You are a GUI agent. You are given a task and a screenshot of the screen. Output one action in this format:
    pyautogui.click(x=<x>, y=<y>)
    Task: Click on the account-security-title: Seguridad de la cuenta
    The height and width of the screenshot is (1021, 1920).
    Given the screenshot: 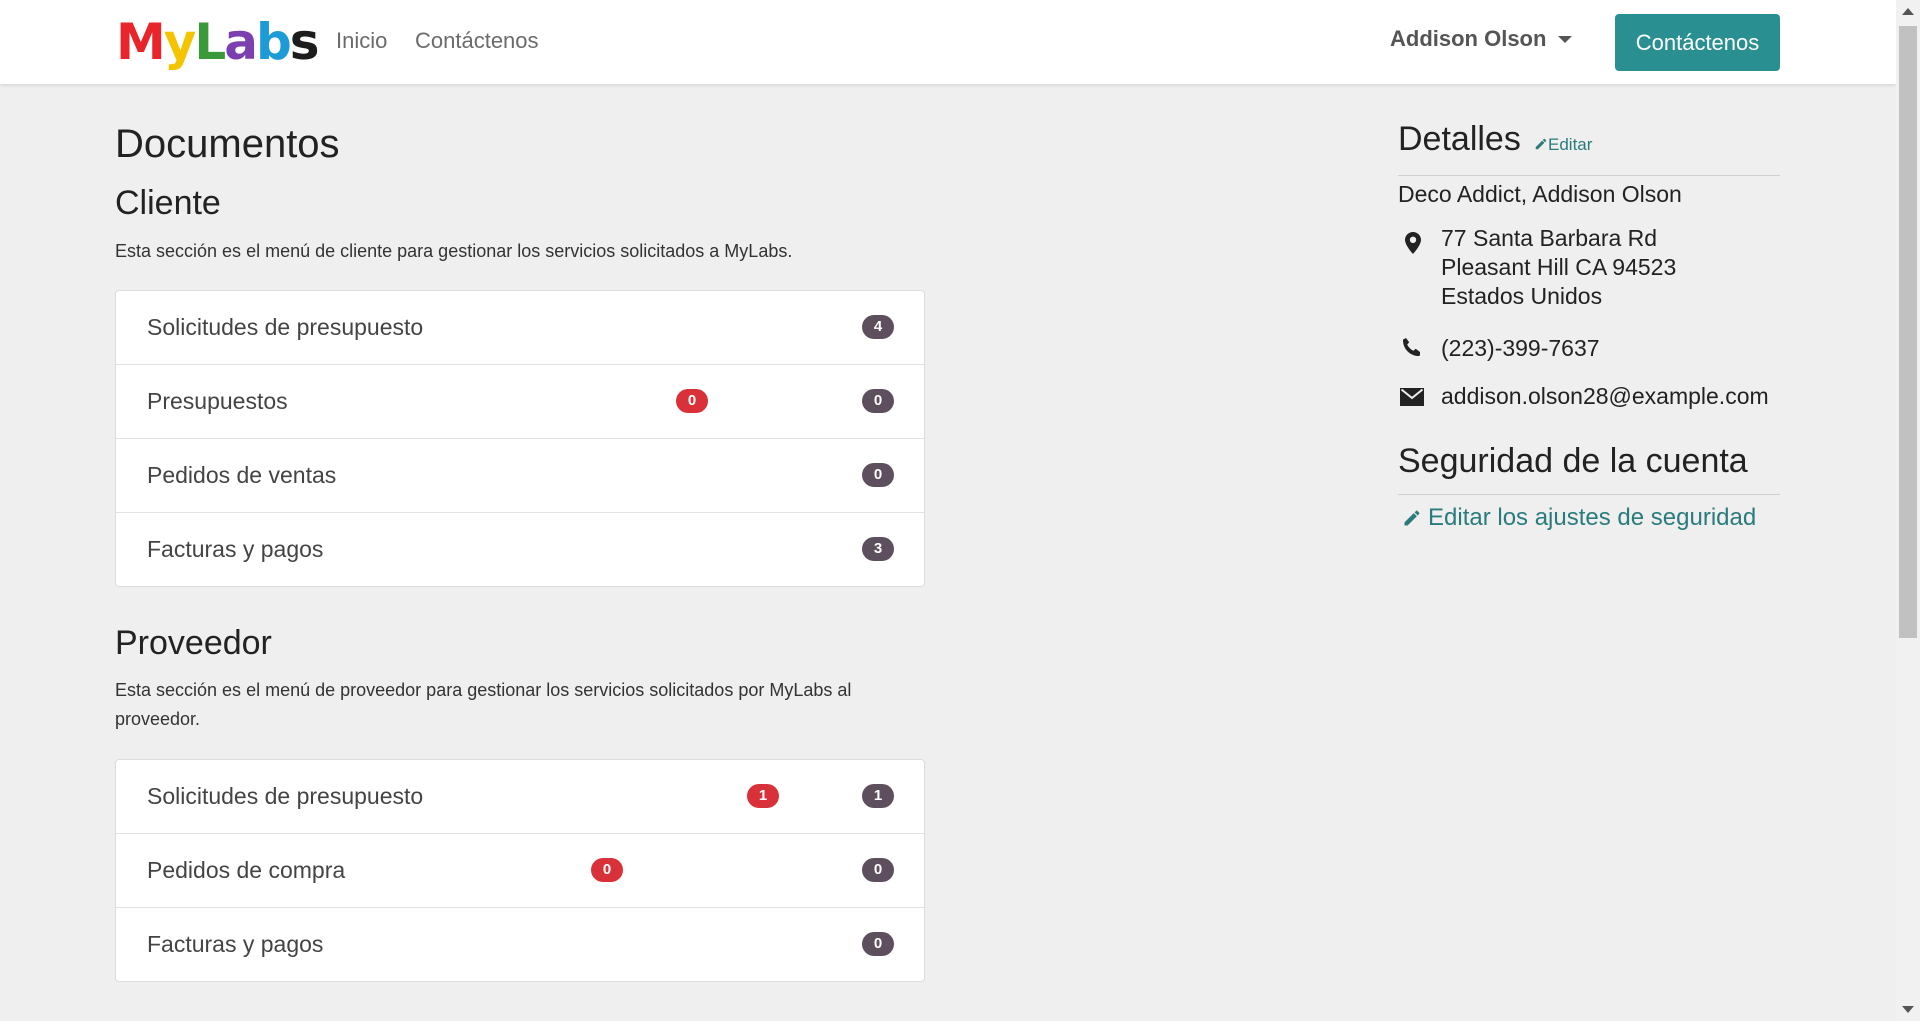 What is the action you would take?
    pyautogui.click(x=1573, y=461)
    